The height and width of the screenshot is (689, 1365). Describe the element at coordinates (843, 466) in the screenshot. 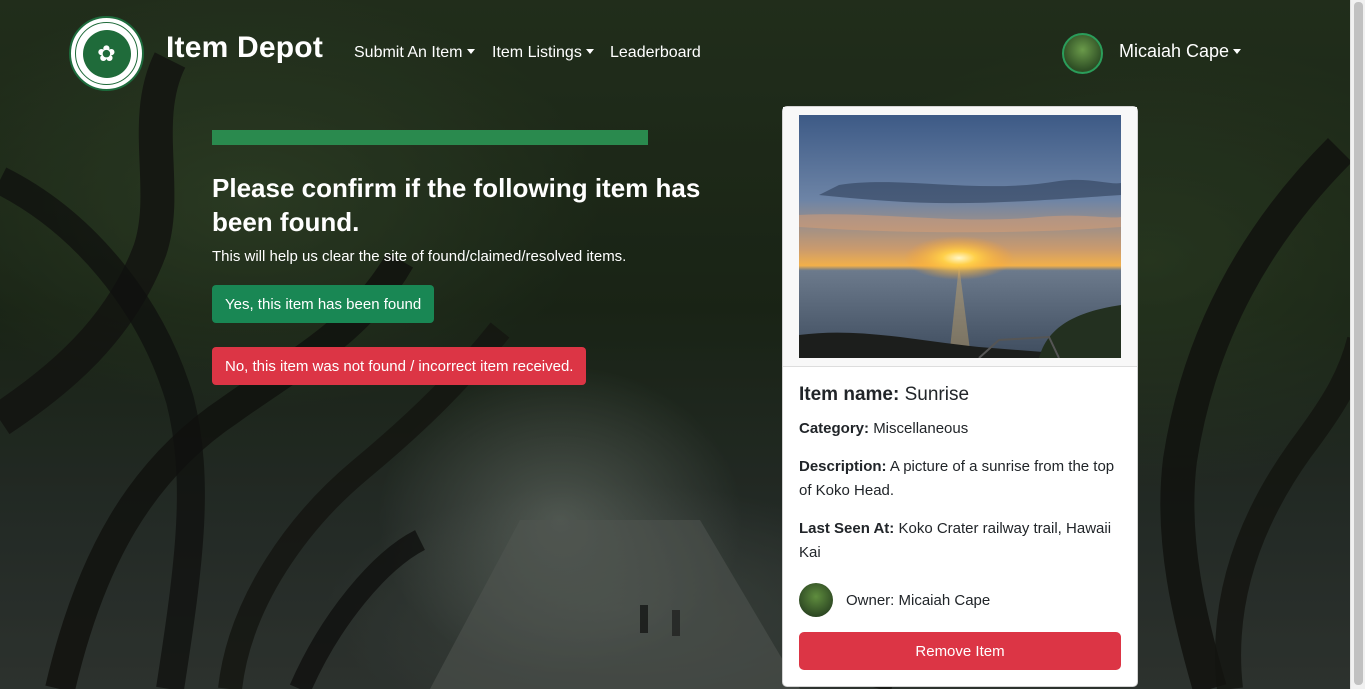

I see `item-description-label: Description:` at that location.